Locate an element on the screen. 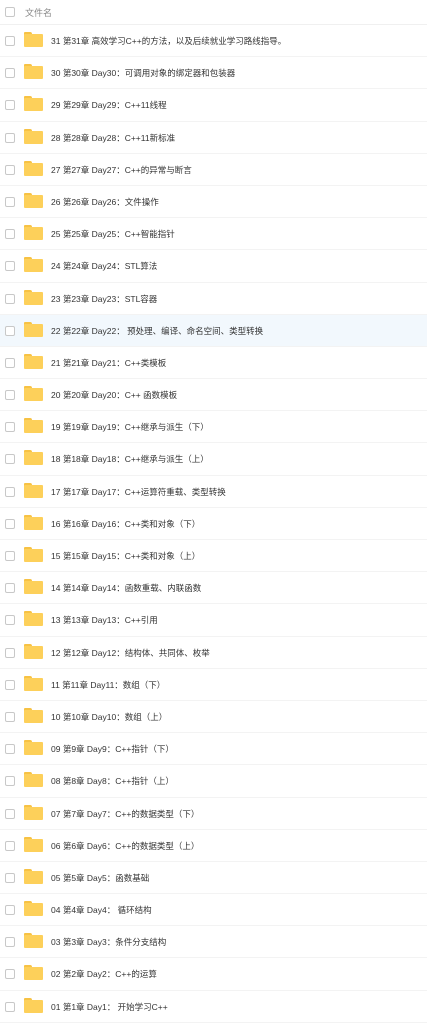 The height and width of the screenshot is (1024, 427). folder-row: 09 第9章 Day9：C++指针（下） is located at coordinates (213, 749).